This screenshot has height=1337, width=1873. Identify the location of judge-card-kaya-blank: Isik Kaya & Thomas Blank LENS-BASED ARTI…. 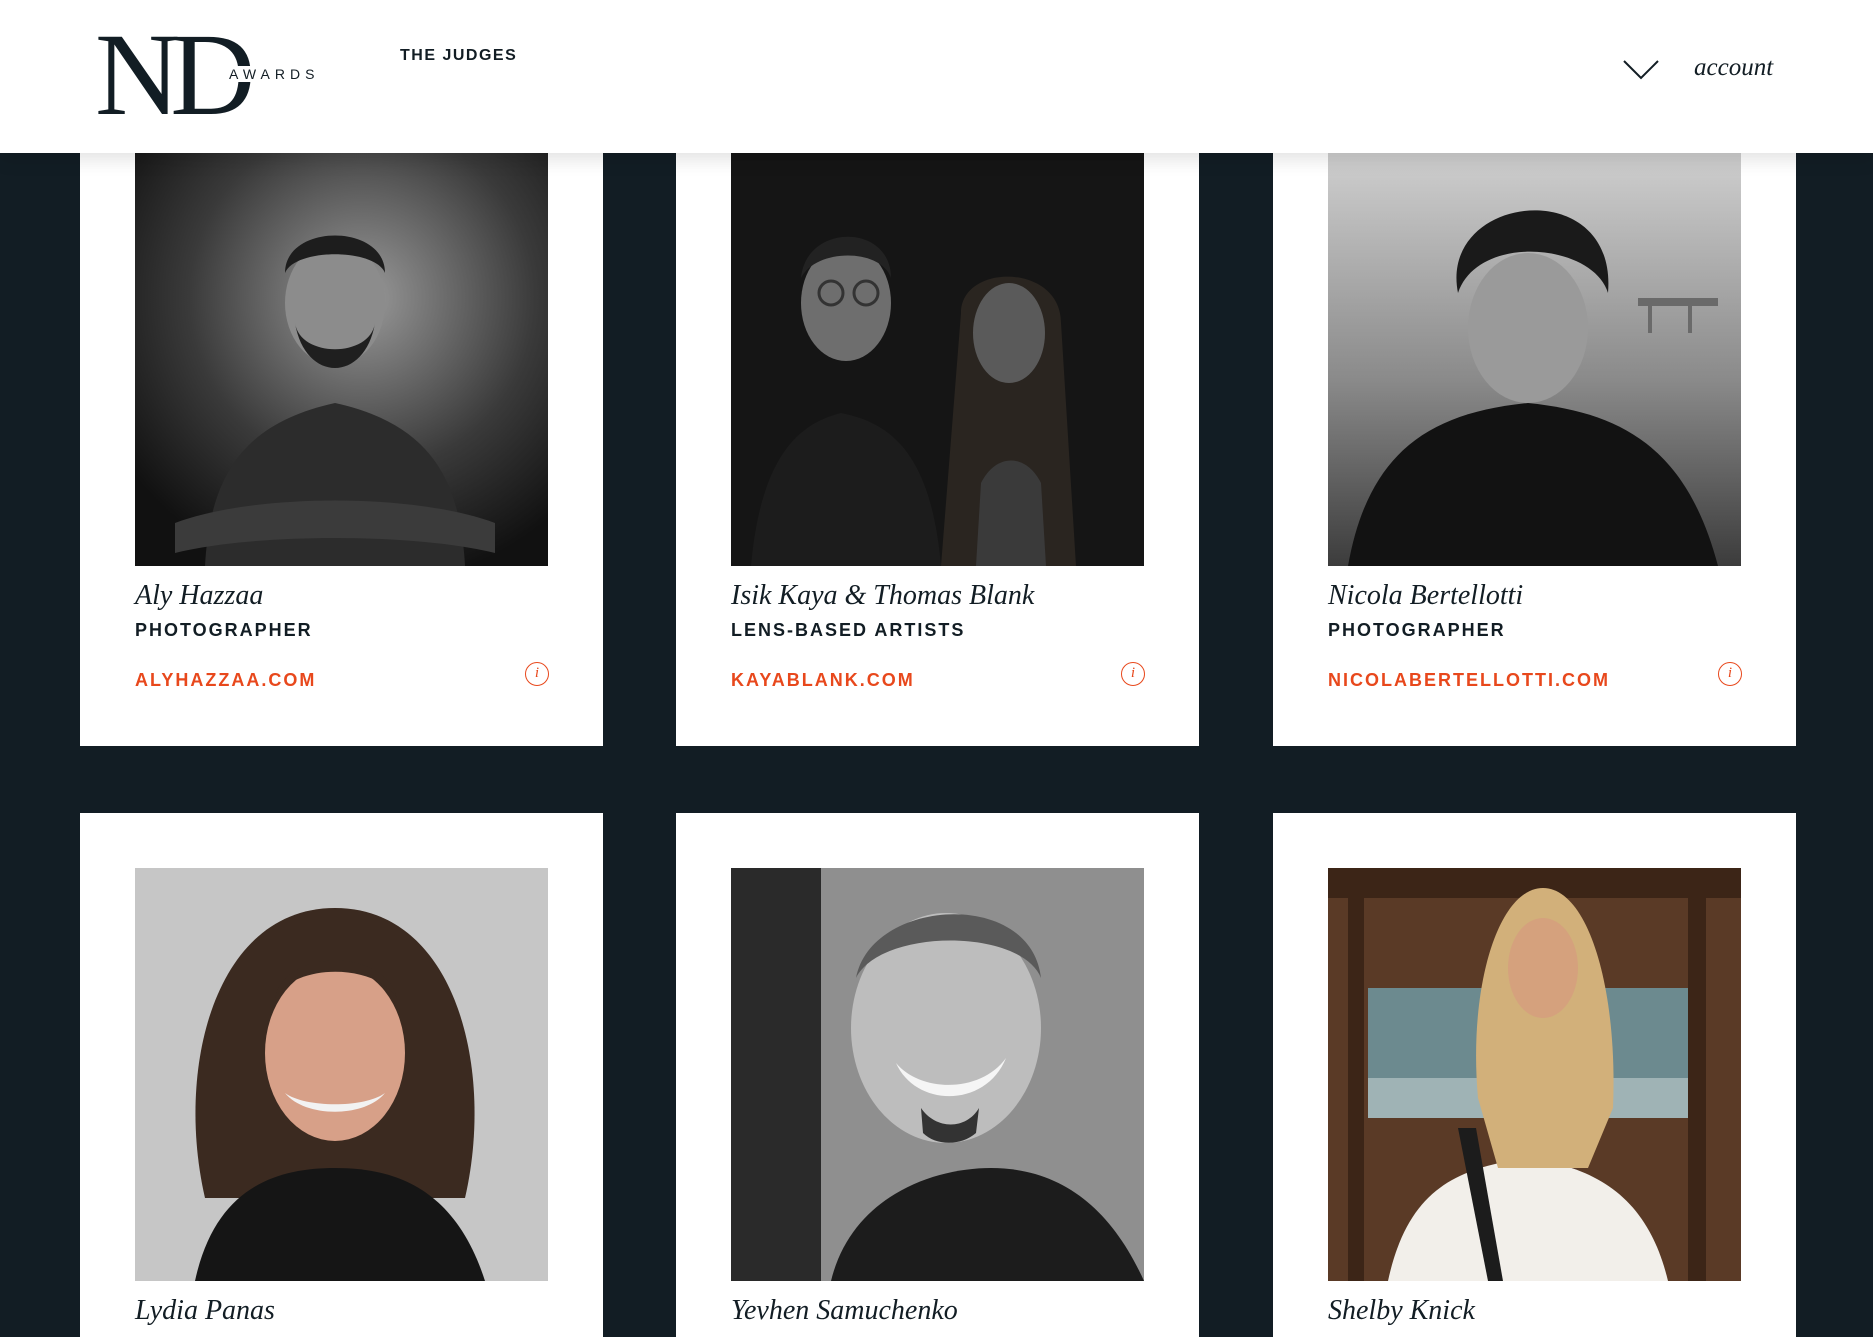
(937, 423).